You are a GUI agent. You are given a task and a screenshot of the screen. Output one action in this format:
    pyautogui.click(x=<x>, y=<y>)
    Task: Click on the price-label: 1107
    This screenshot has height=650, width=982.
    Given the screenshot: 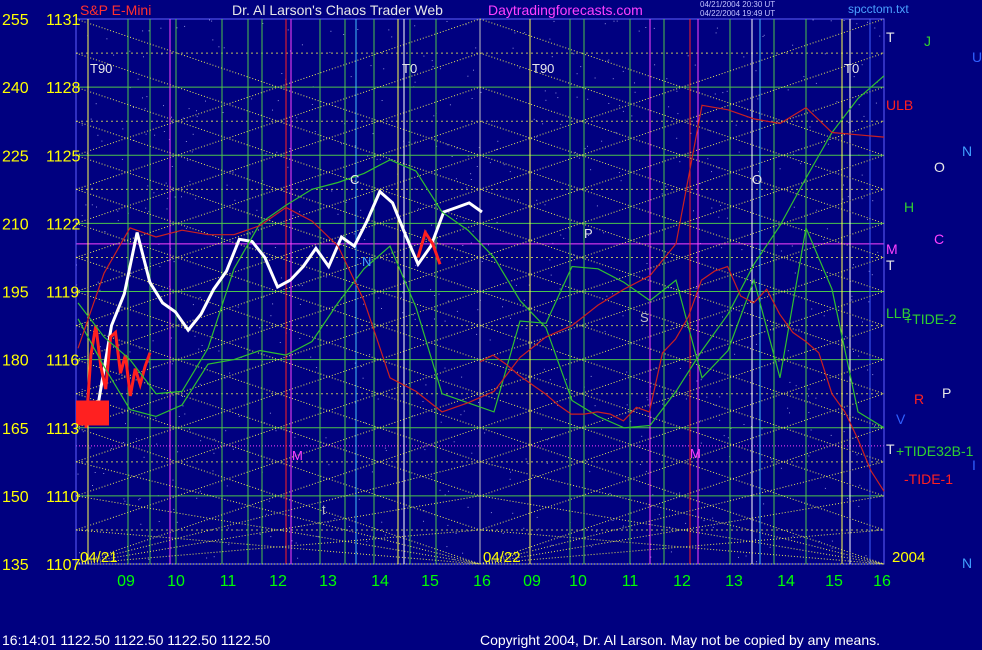 What is the action you would take?
    pyautogui.click(x=63, y=565)
    